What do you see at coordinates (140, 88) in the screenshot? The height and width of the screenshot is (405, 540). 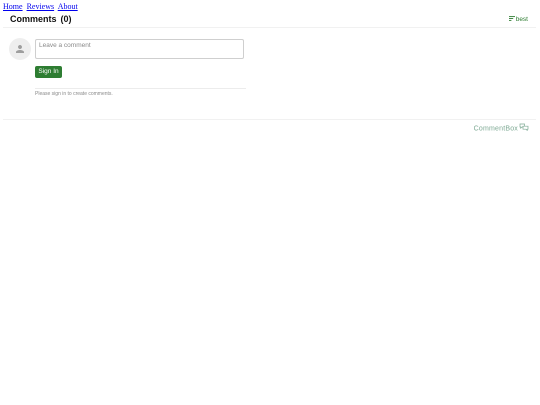 I see `form-divider` at bounding box center [140, 88].